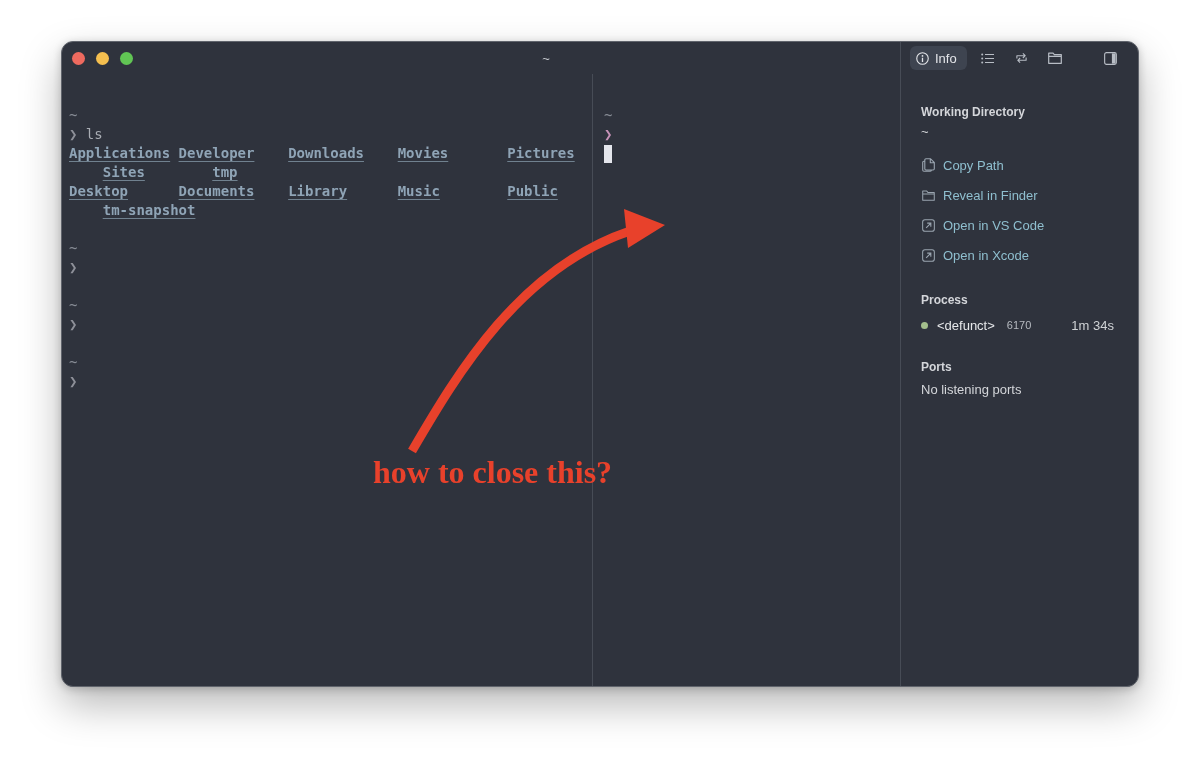  Describe the element at coordinates (975, 255) in the screenshot. I see `action-link: Open in Xcode` at that location.